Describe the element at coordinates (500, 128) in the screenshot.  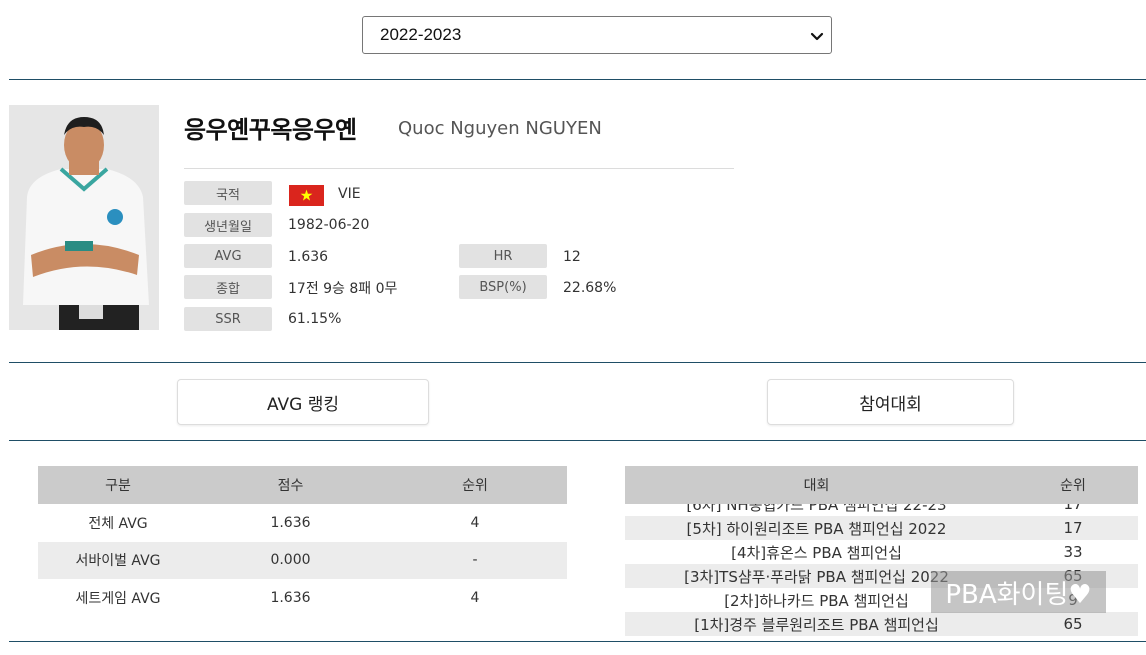
I see `player-name-english: Quoc Nguyen NGUYEN` at that location.